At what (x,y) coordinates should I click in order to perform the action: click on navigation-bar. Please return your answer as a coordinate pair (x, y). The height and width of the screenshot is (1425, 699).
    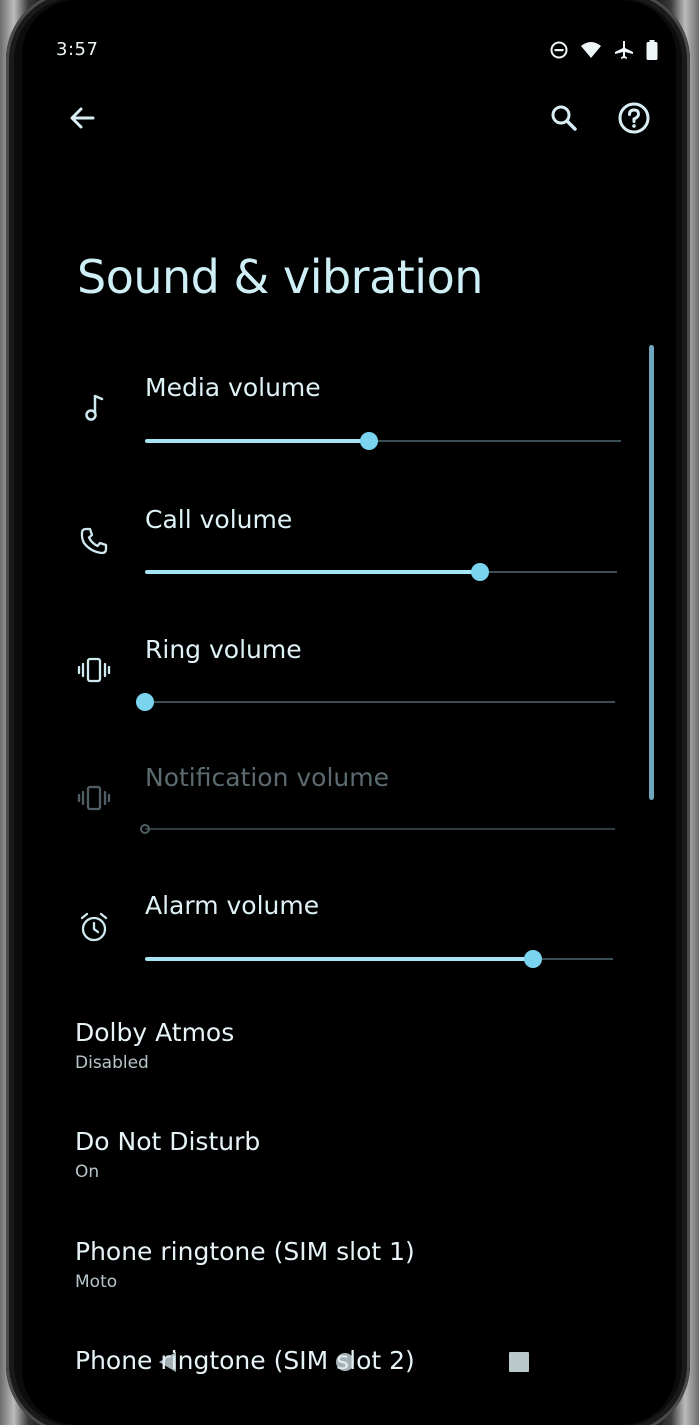
    Looking at the image, I should click on (349, 1365).